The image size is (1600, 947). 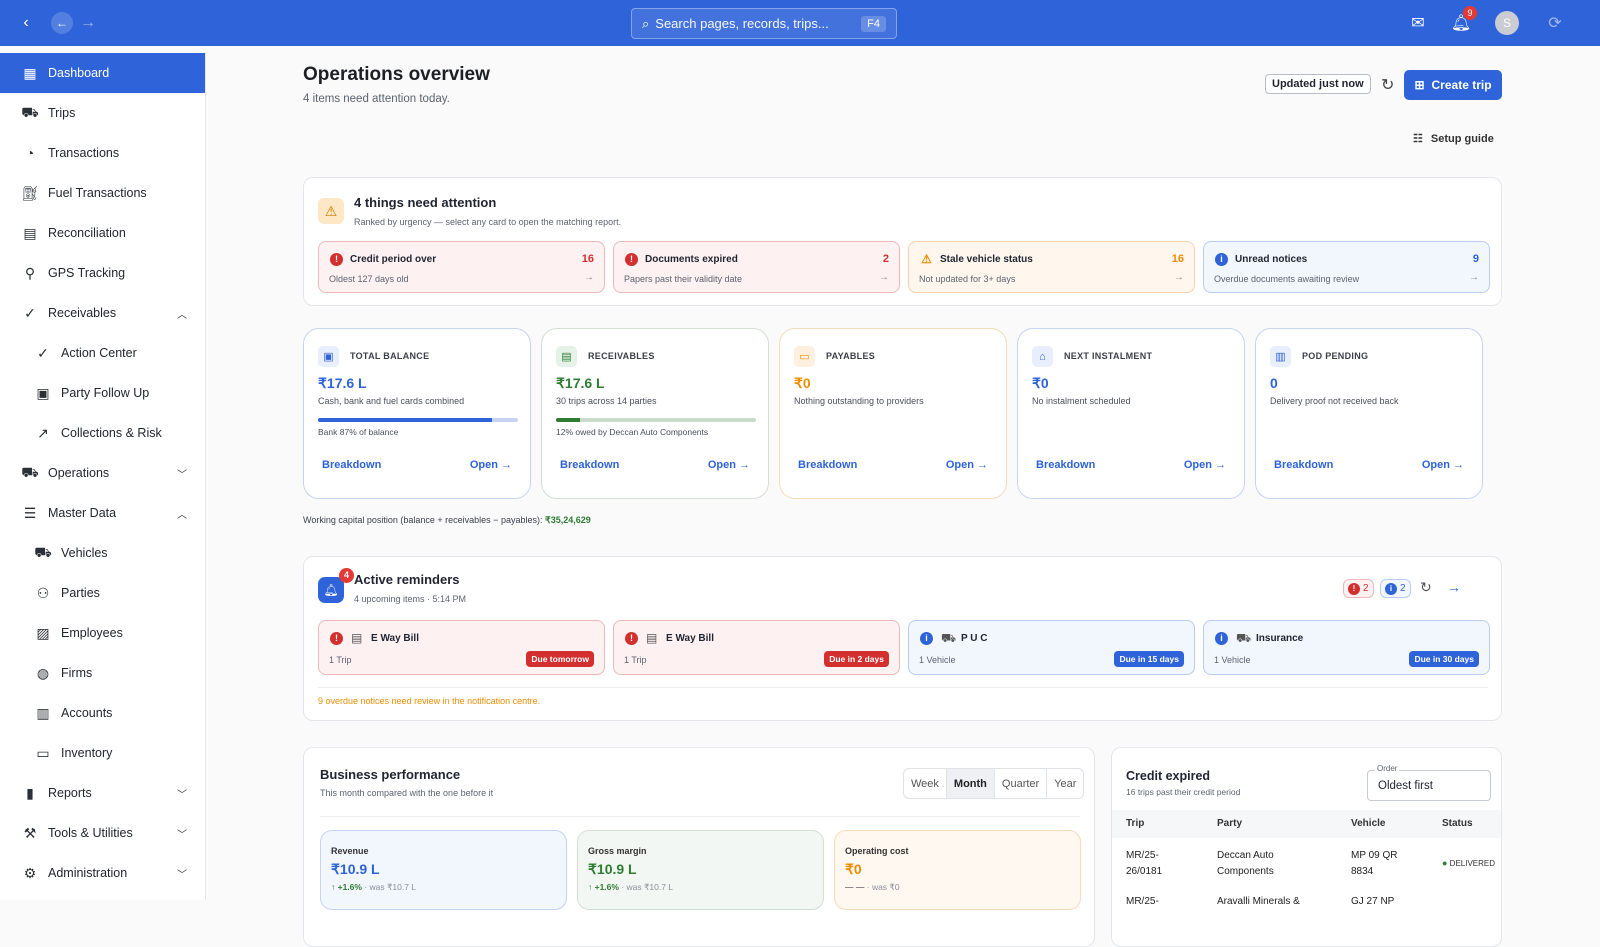 I want to click on reminders-count-badge: 4, so click(x=346, y=575).